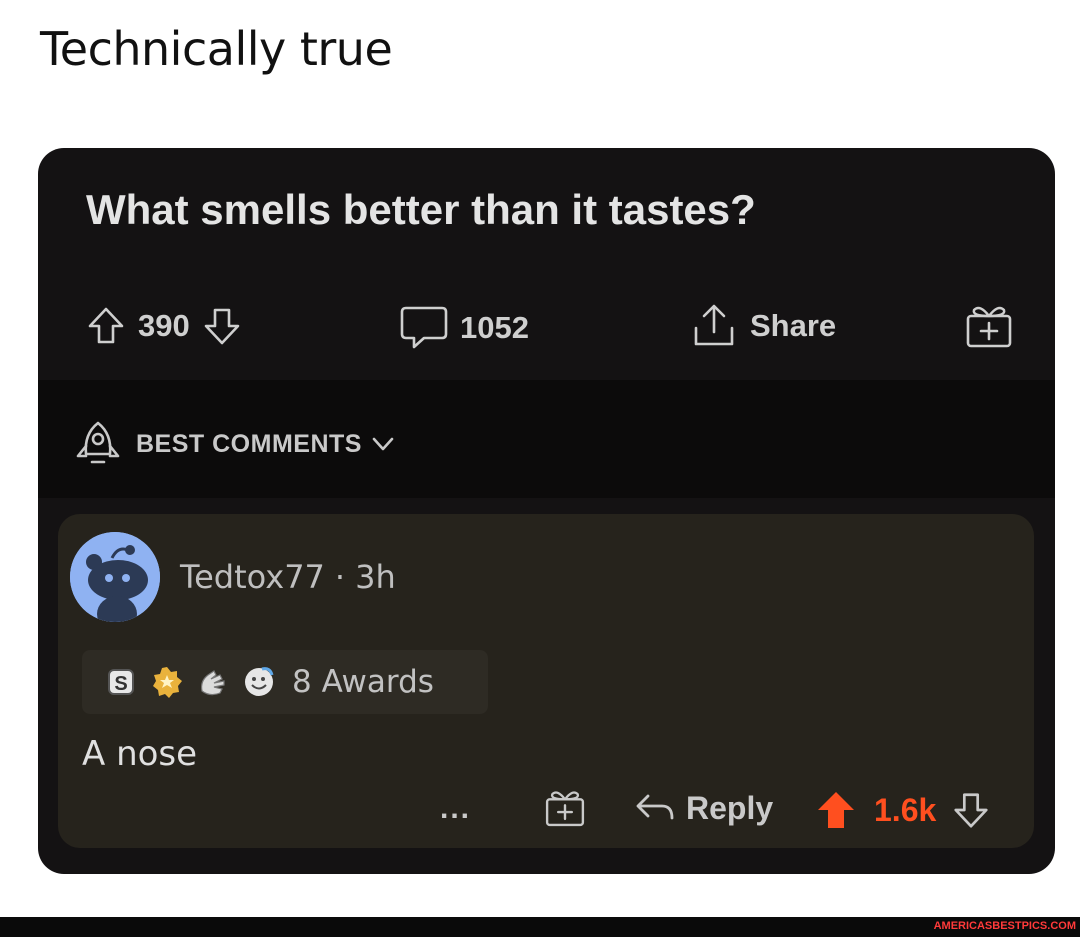  I want to click on reply-label: Reply, so click(730, 807).